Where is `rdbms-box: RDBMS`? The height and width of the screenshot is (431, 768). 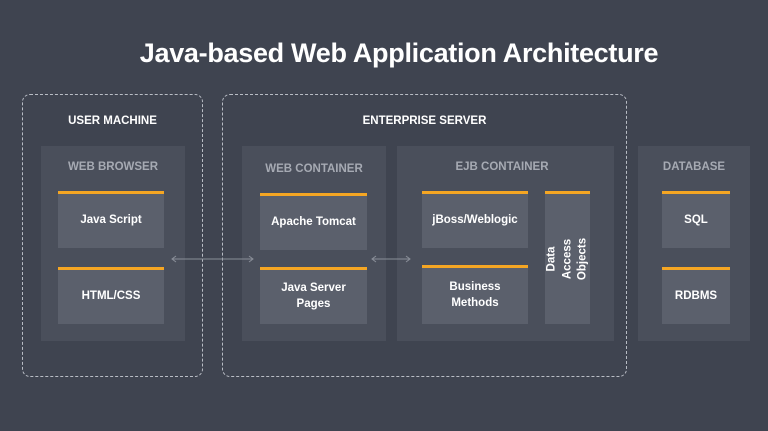 rdbms-box: RDBMS is located at coordinates (696, 295).